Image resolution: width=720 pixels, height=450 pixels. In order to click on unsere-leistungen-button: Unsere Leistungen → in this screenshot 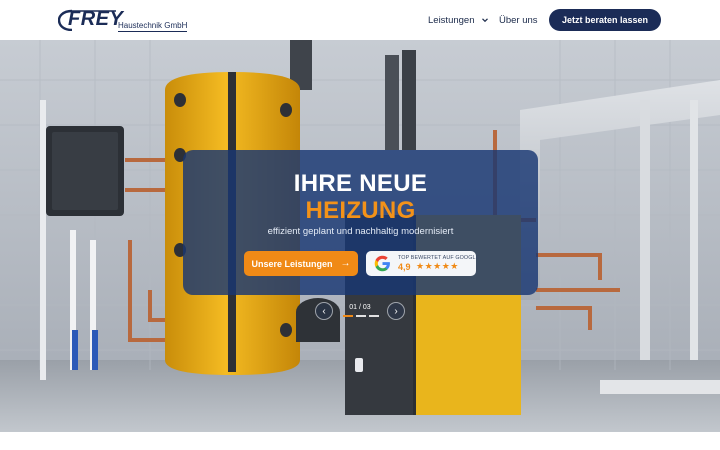, I will do `click(301, 263)`.